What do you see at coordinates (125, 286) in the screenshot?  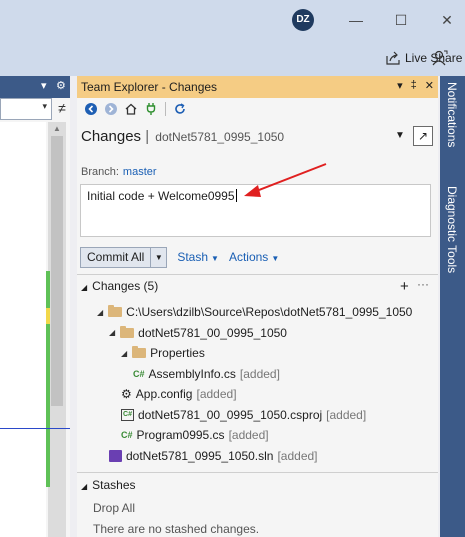 I see `changes-section-title: Changes (5)` at bounding box center [125, 286].